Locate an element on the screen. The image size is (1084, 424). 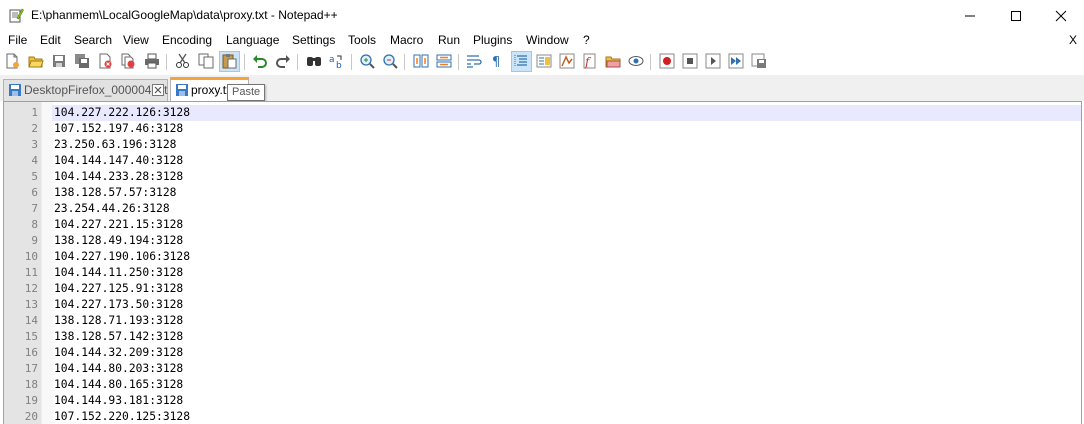
editor-line: 15 138.128.57.142:3128 is located at coordinates (542, 337).